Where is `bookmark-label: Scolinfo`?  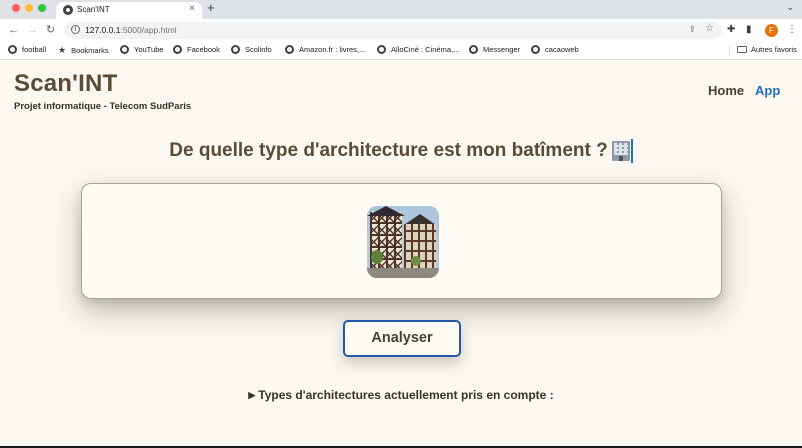 bookmark-label: Scolinfo is located at coordinates (258, 49).